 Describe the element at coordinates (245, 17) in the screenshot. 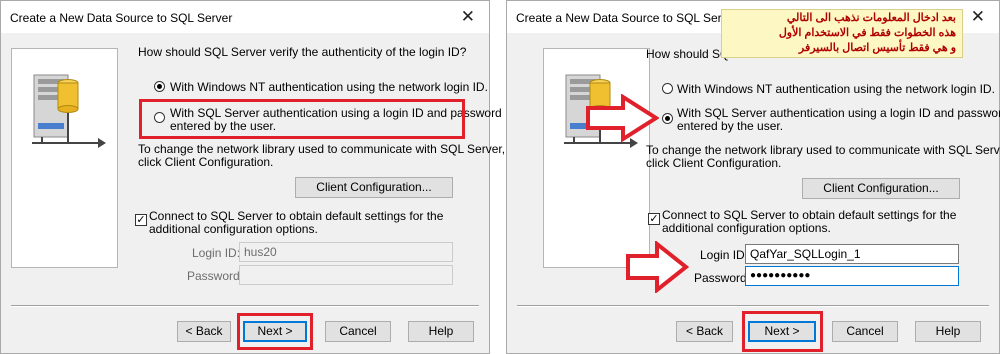

I see `title-bar: Create a New Data Source to SQL Server ✕` at that location.